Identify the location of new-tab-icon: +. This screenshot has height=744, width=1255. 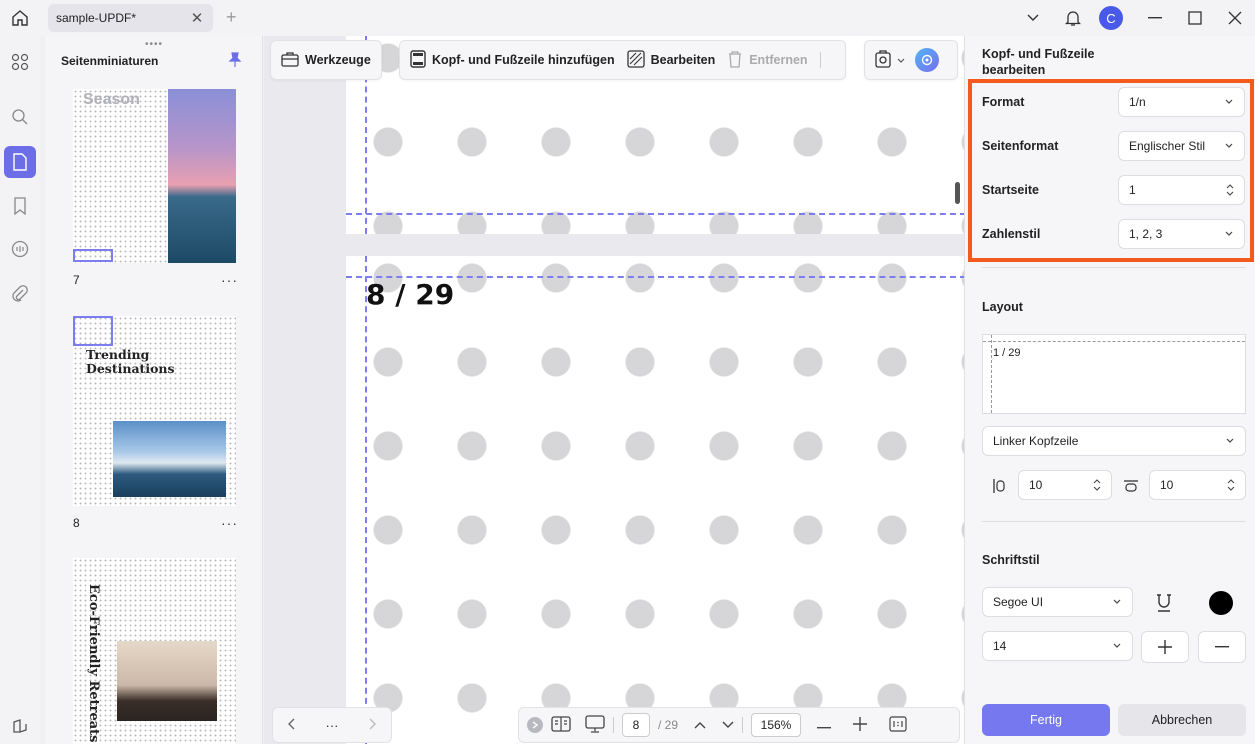
(231, 17).